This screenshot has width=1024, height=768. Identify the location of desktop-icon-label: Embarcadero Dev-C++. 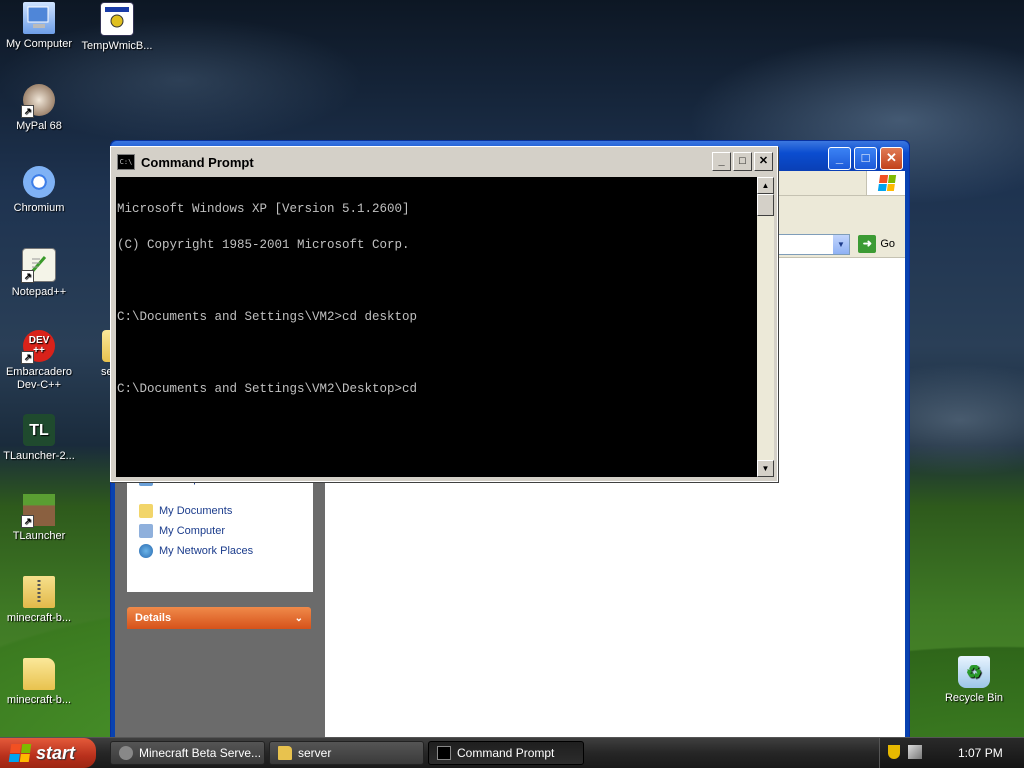
(39, 378).